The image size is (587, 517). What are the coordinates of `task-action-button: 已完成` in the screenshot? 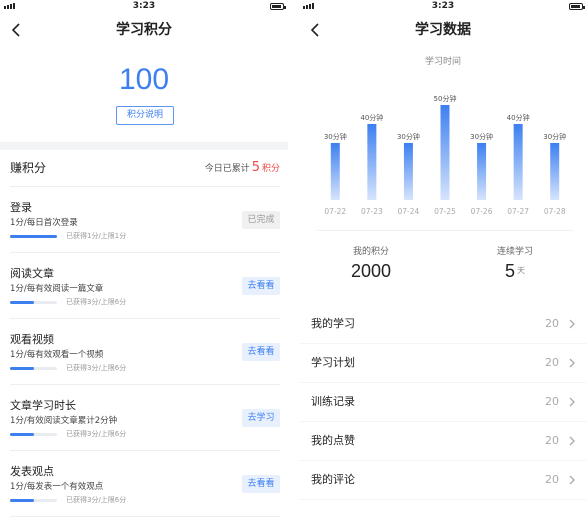 It's located at (261, 220).